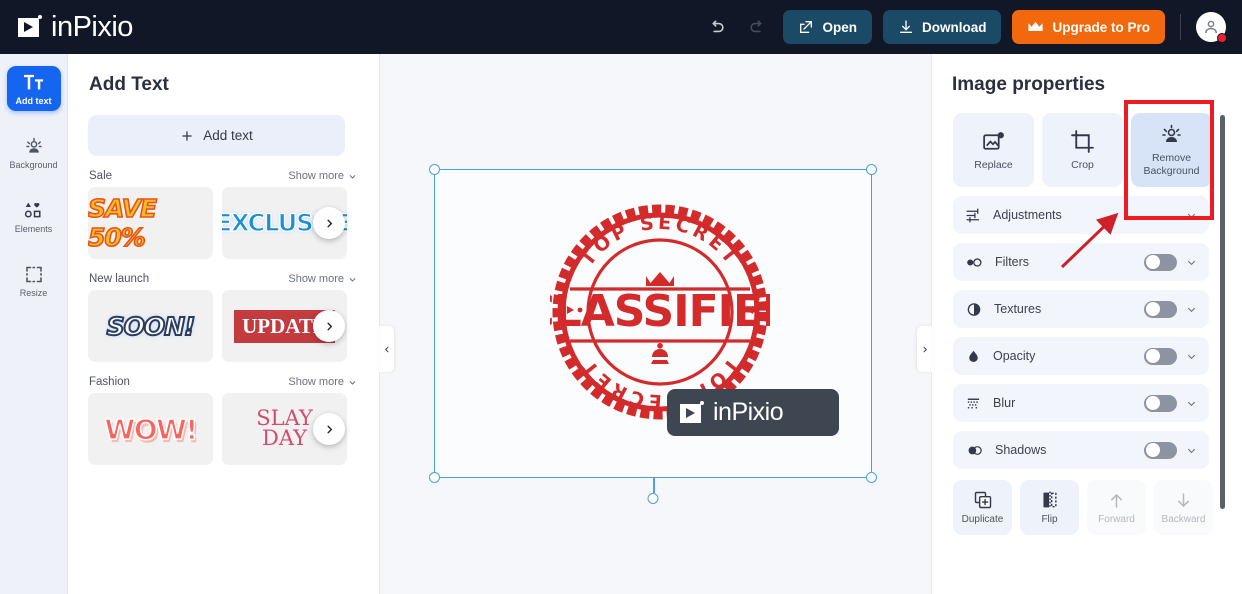 The height and width of the screenshot is (594, 1242). I want to click on forward-button: Forward, so click(1116, 507).